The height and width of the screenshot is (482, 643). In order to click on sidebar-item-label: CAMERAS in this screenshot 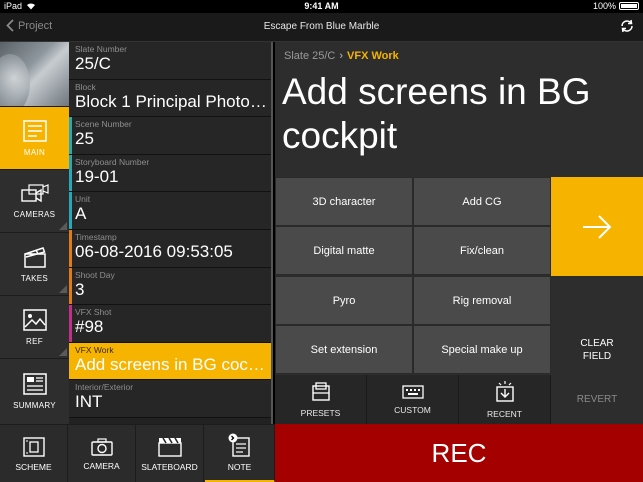, I will do `click(34, 214)`.